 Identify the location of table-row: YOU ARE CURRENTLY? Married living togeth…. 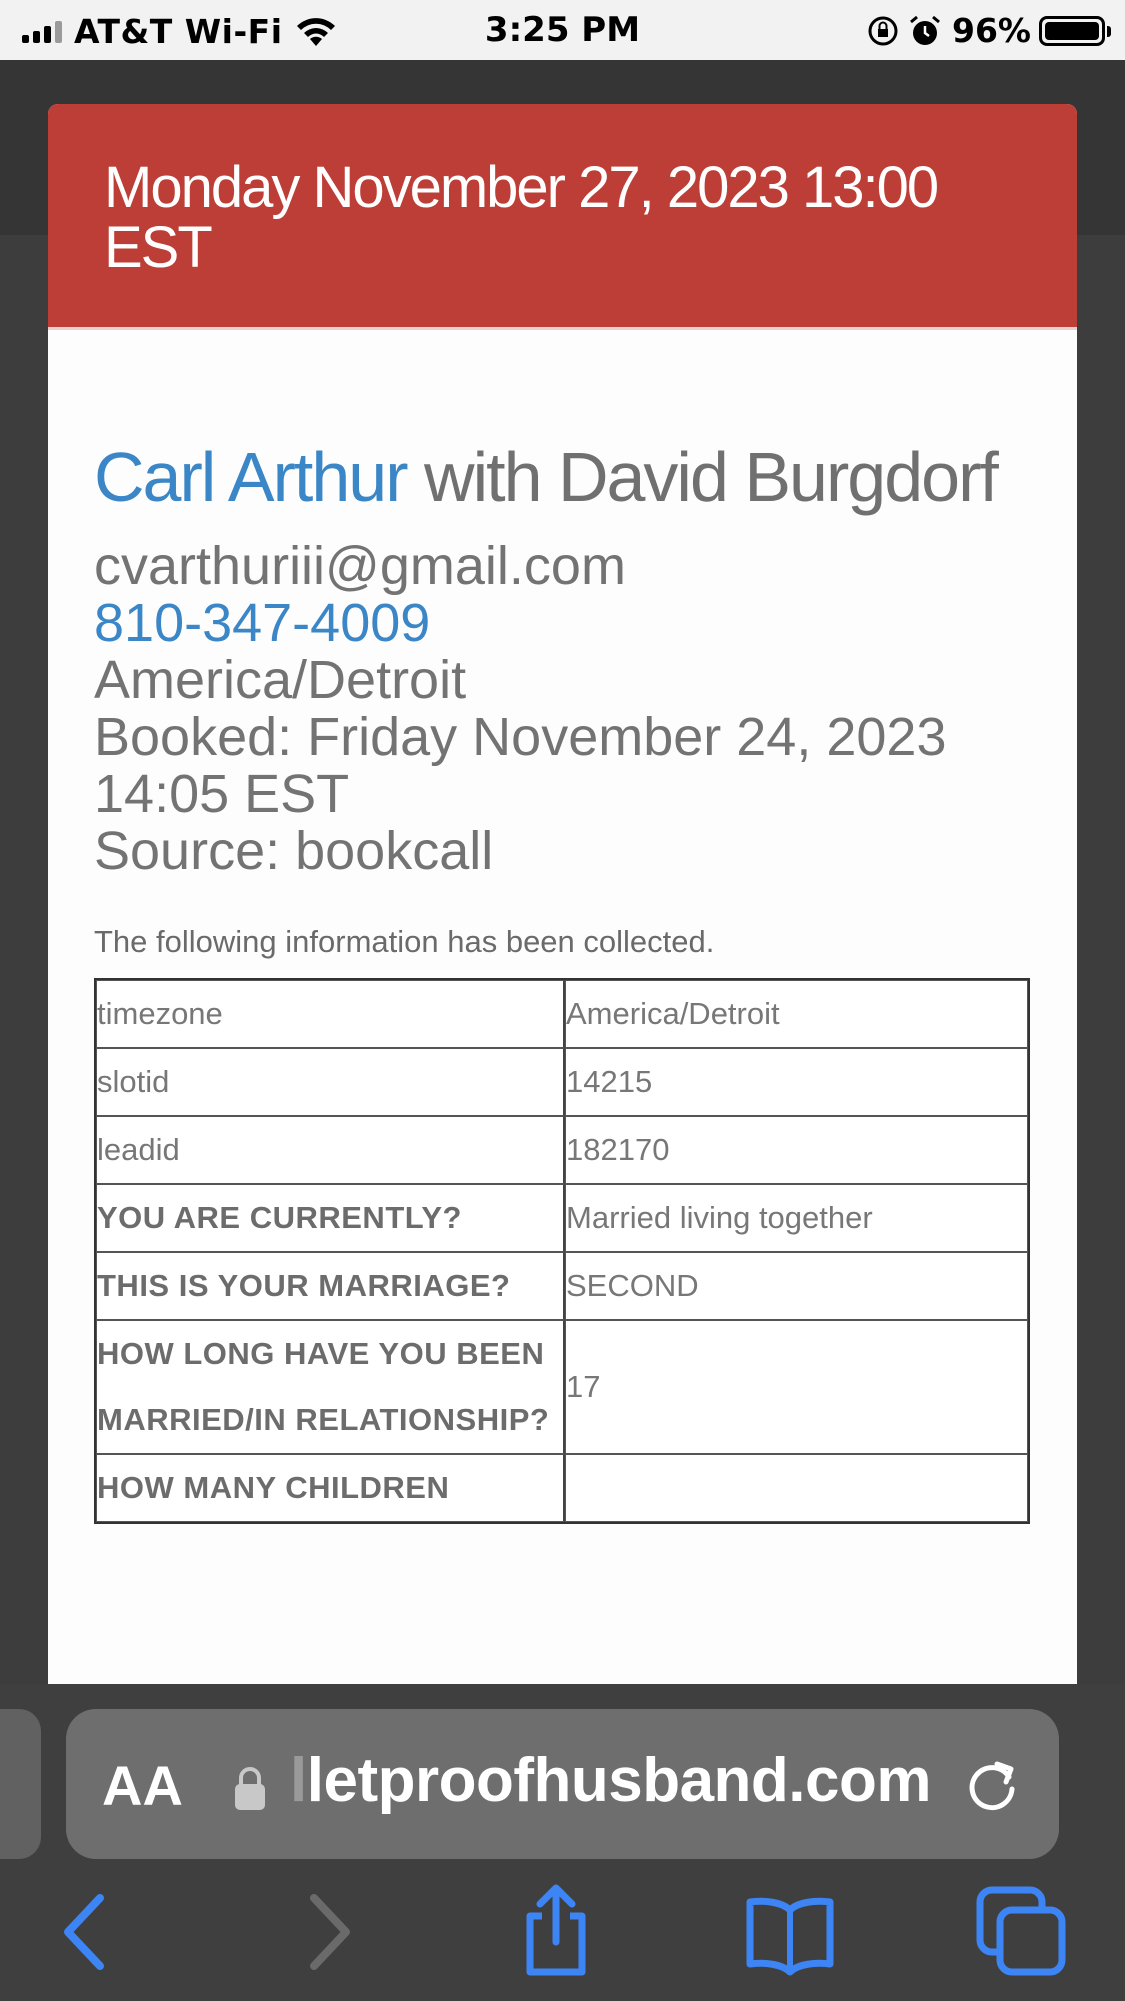
(562, 1218).